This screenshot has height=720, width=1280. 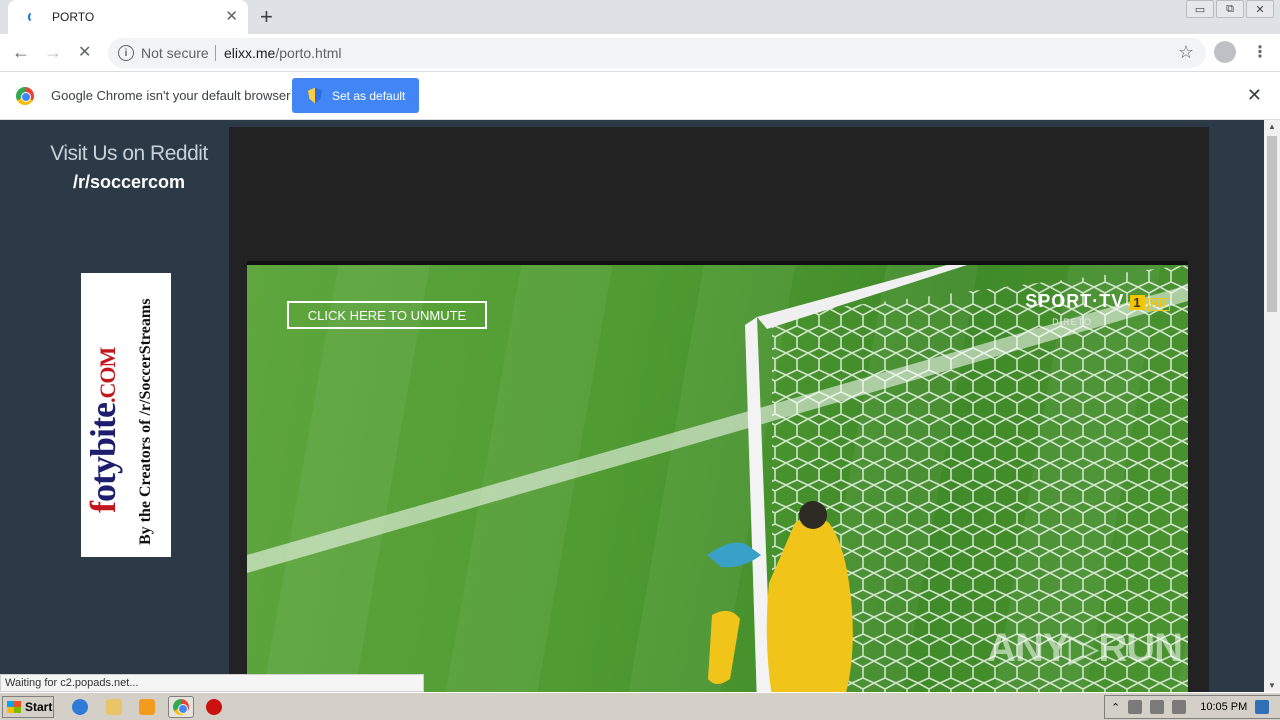 What do you see at coordinates (1272, 406) in the screenshot?
I see `page-scrollbar: ▲ ▼` at bounding box center [1272, 406].